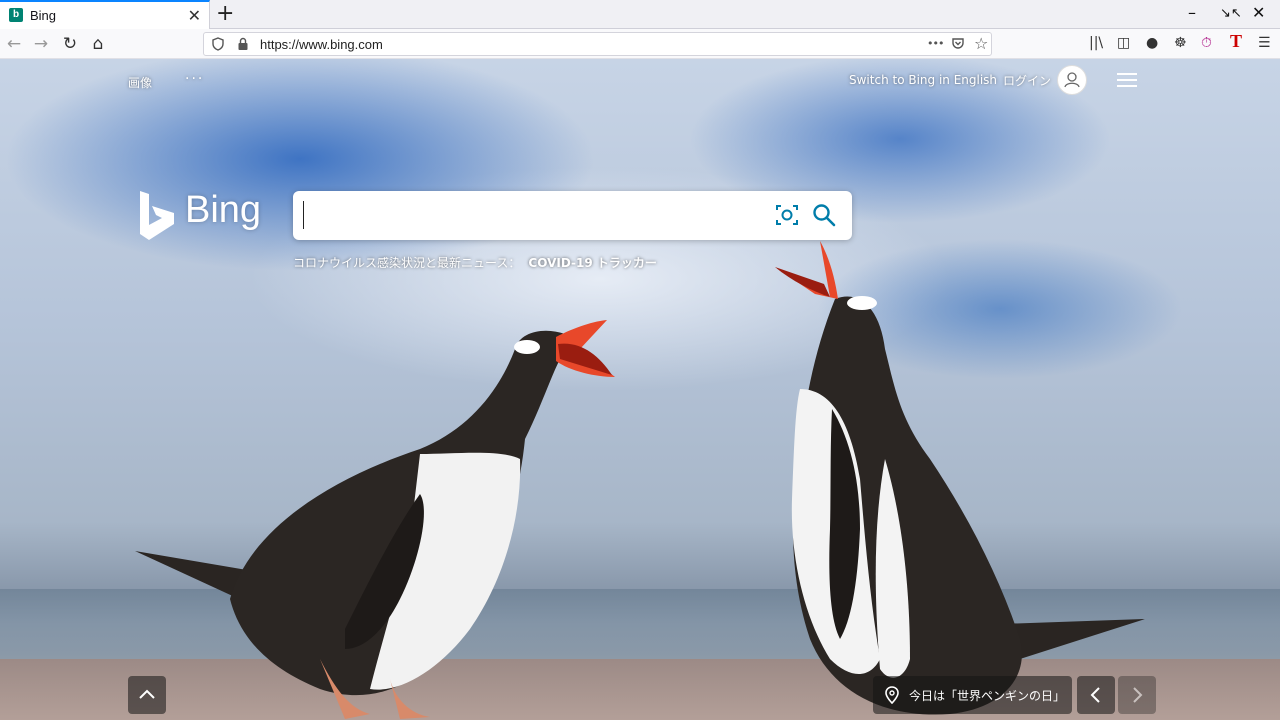 The width and height of the screenshot is (1280, 720). Describe the element at coordinates (824, 215) in the screenshot. I see `search-icon` at that location.